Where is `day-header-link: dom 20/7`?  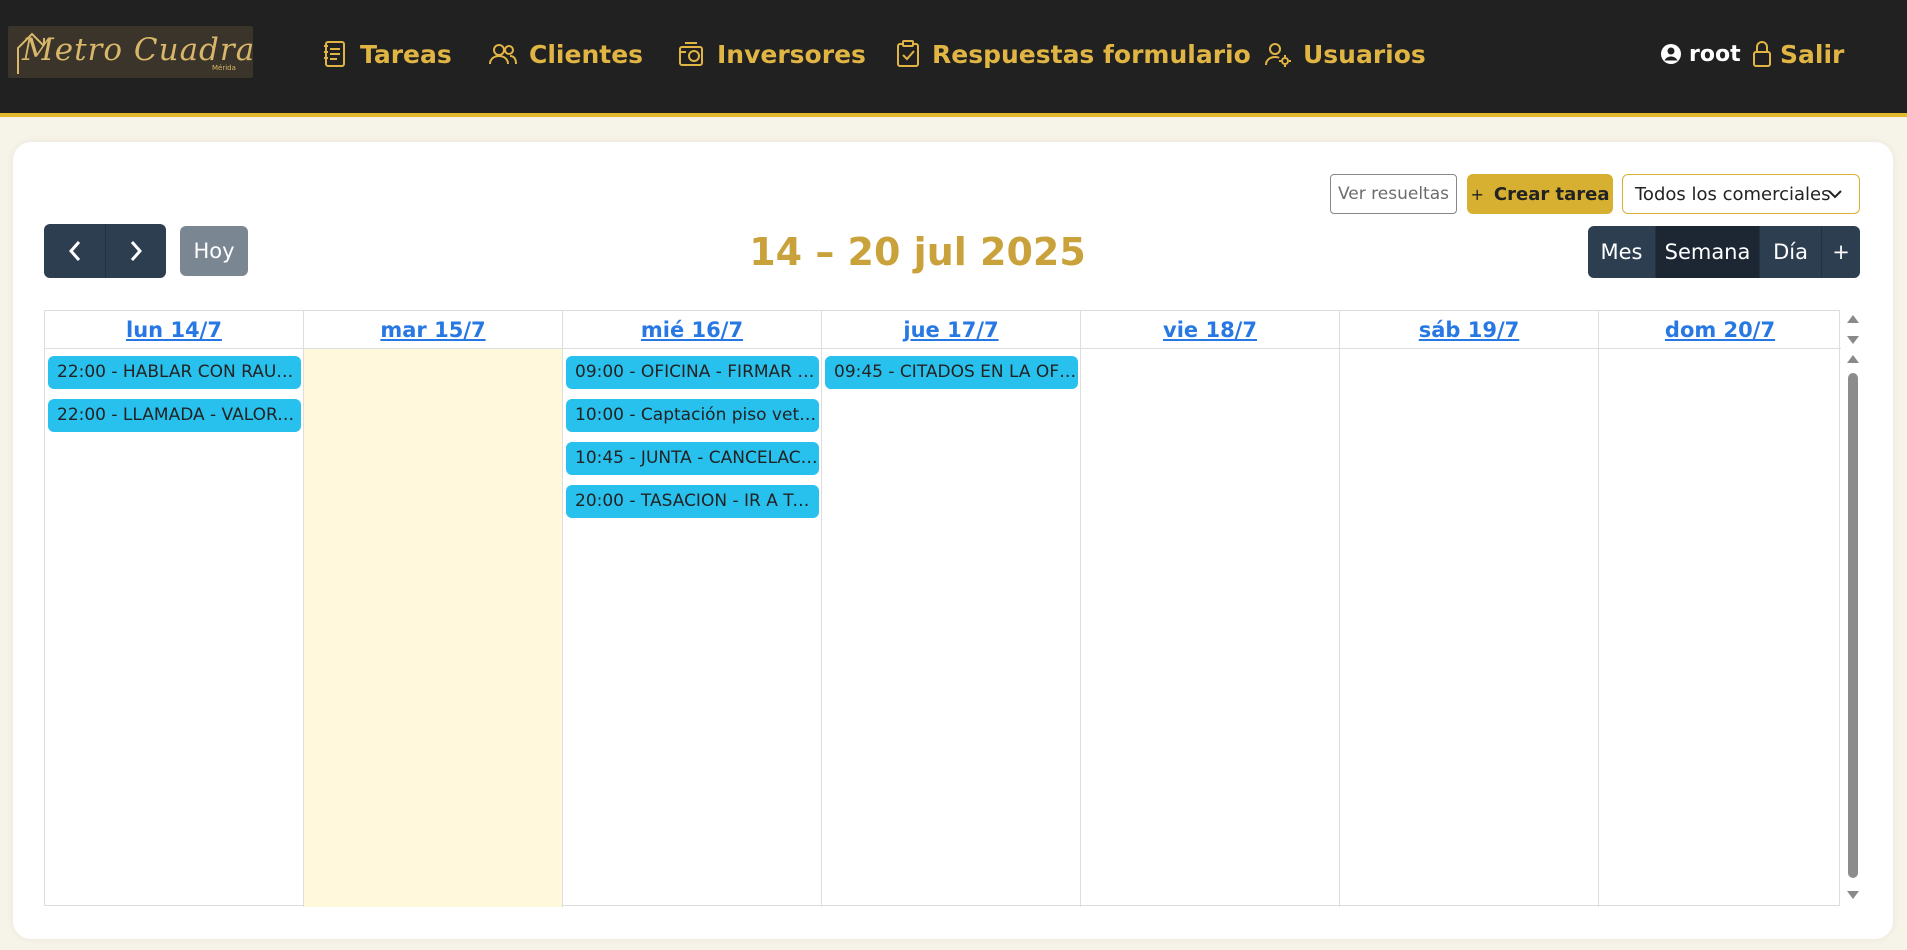
day-header-link: dom 20/7 is located at coordinates (1720, 330).